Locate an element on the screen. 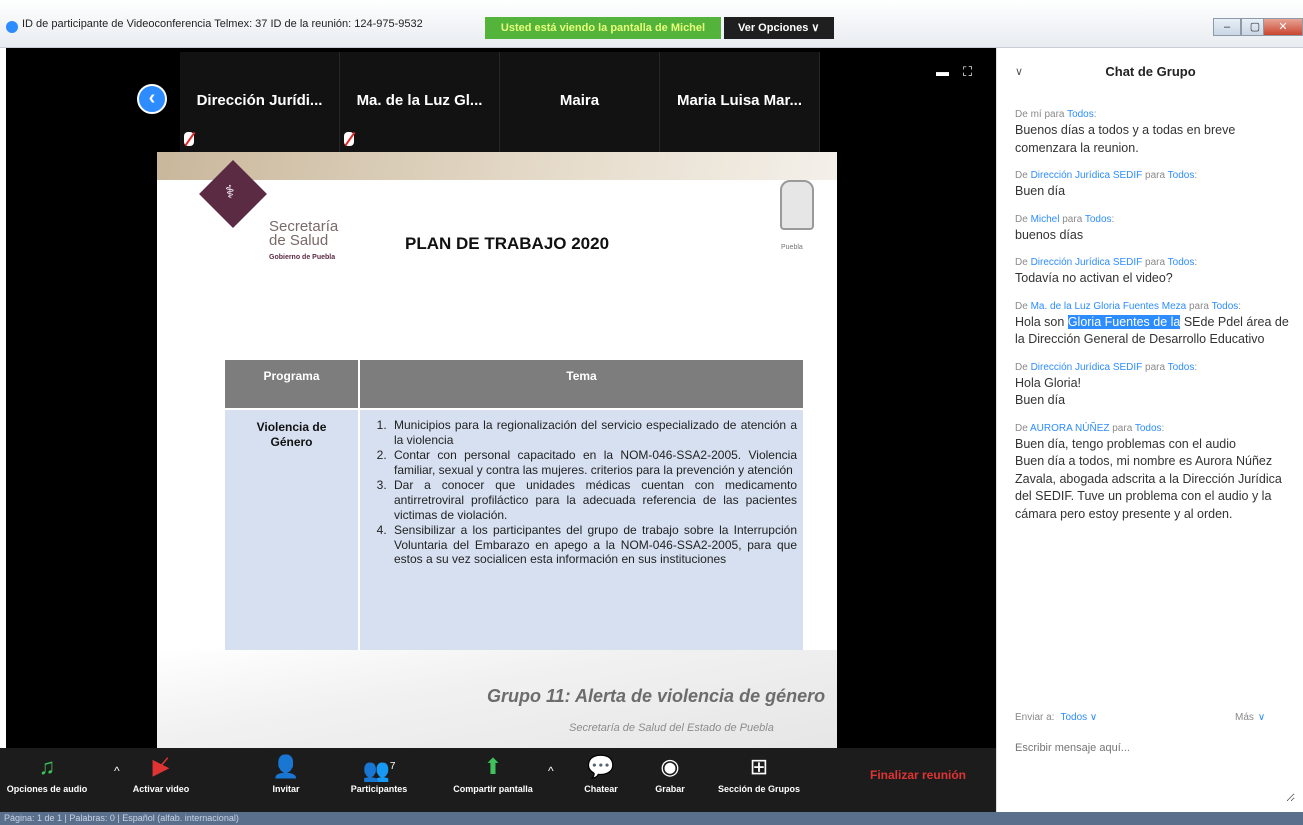  message-sender: mí is located at coordinates (1036, 114).